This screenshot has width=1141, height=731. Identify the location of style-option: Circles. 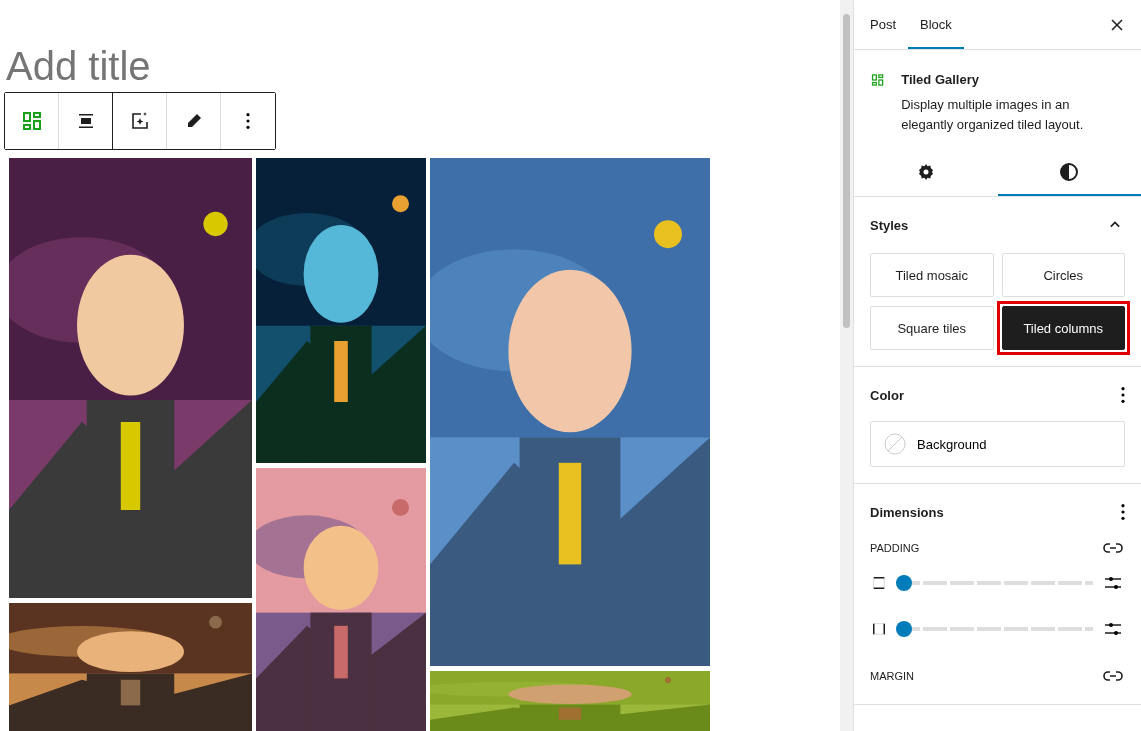
(1063, 275).